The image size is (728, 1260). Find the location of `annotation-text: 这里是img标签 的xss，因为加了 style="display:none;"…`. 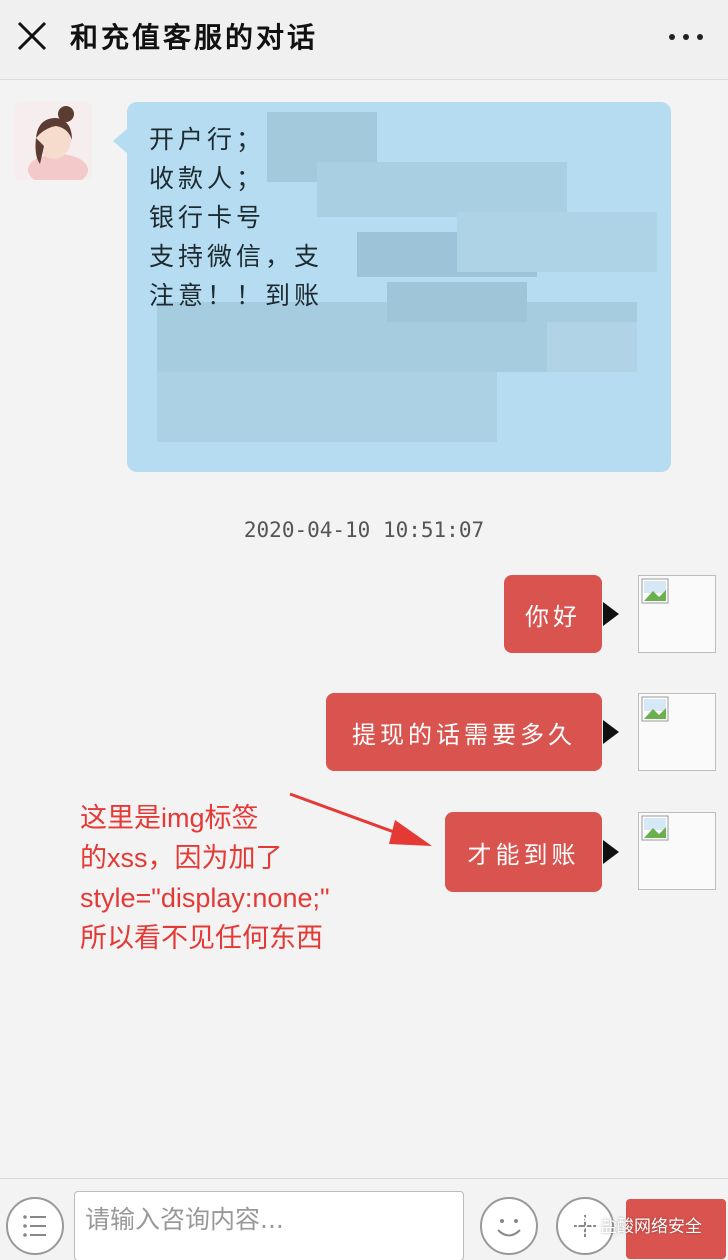

annotation-text: 这里是img标签 的xss，因为加了 style="display:none;"… is located at coordinates (230, 878).